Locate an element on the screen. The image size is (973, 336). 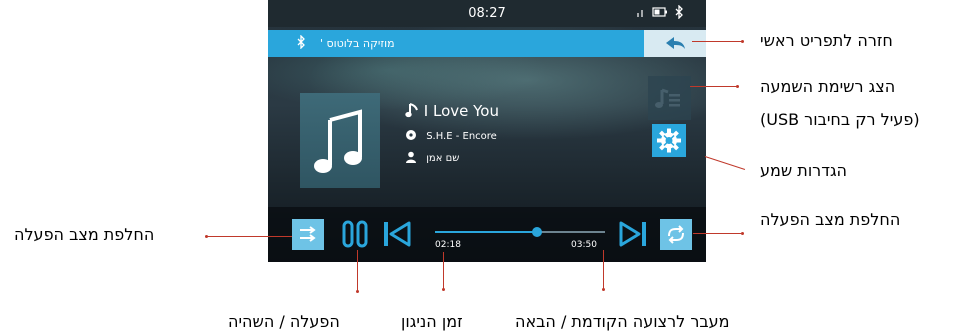
callout-show-playlist-note: (פעיל רק בחיבור USB) is located at coordinates (840, 119).